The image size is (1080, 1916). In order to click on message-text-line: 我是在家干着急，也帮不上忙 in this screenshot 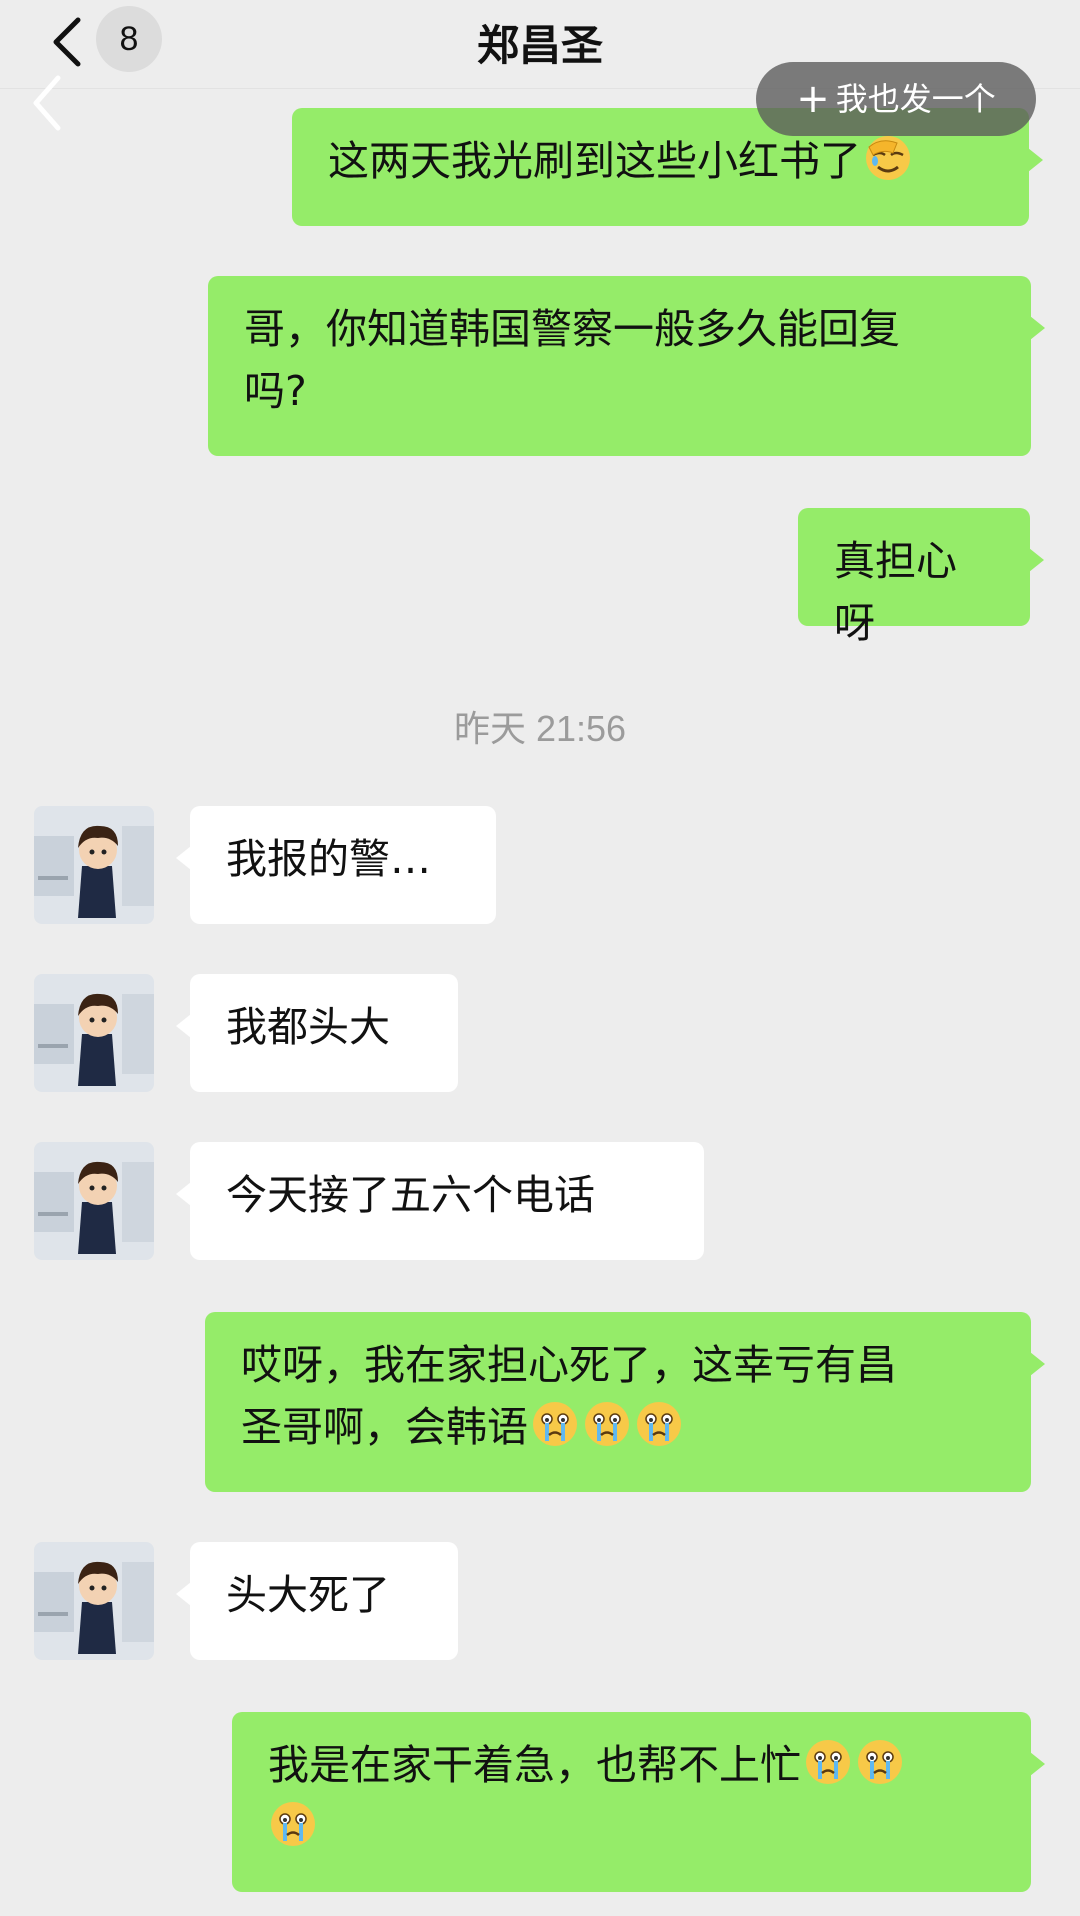, I will do `click(631, 1765)`.